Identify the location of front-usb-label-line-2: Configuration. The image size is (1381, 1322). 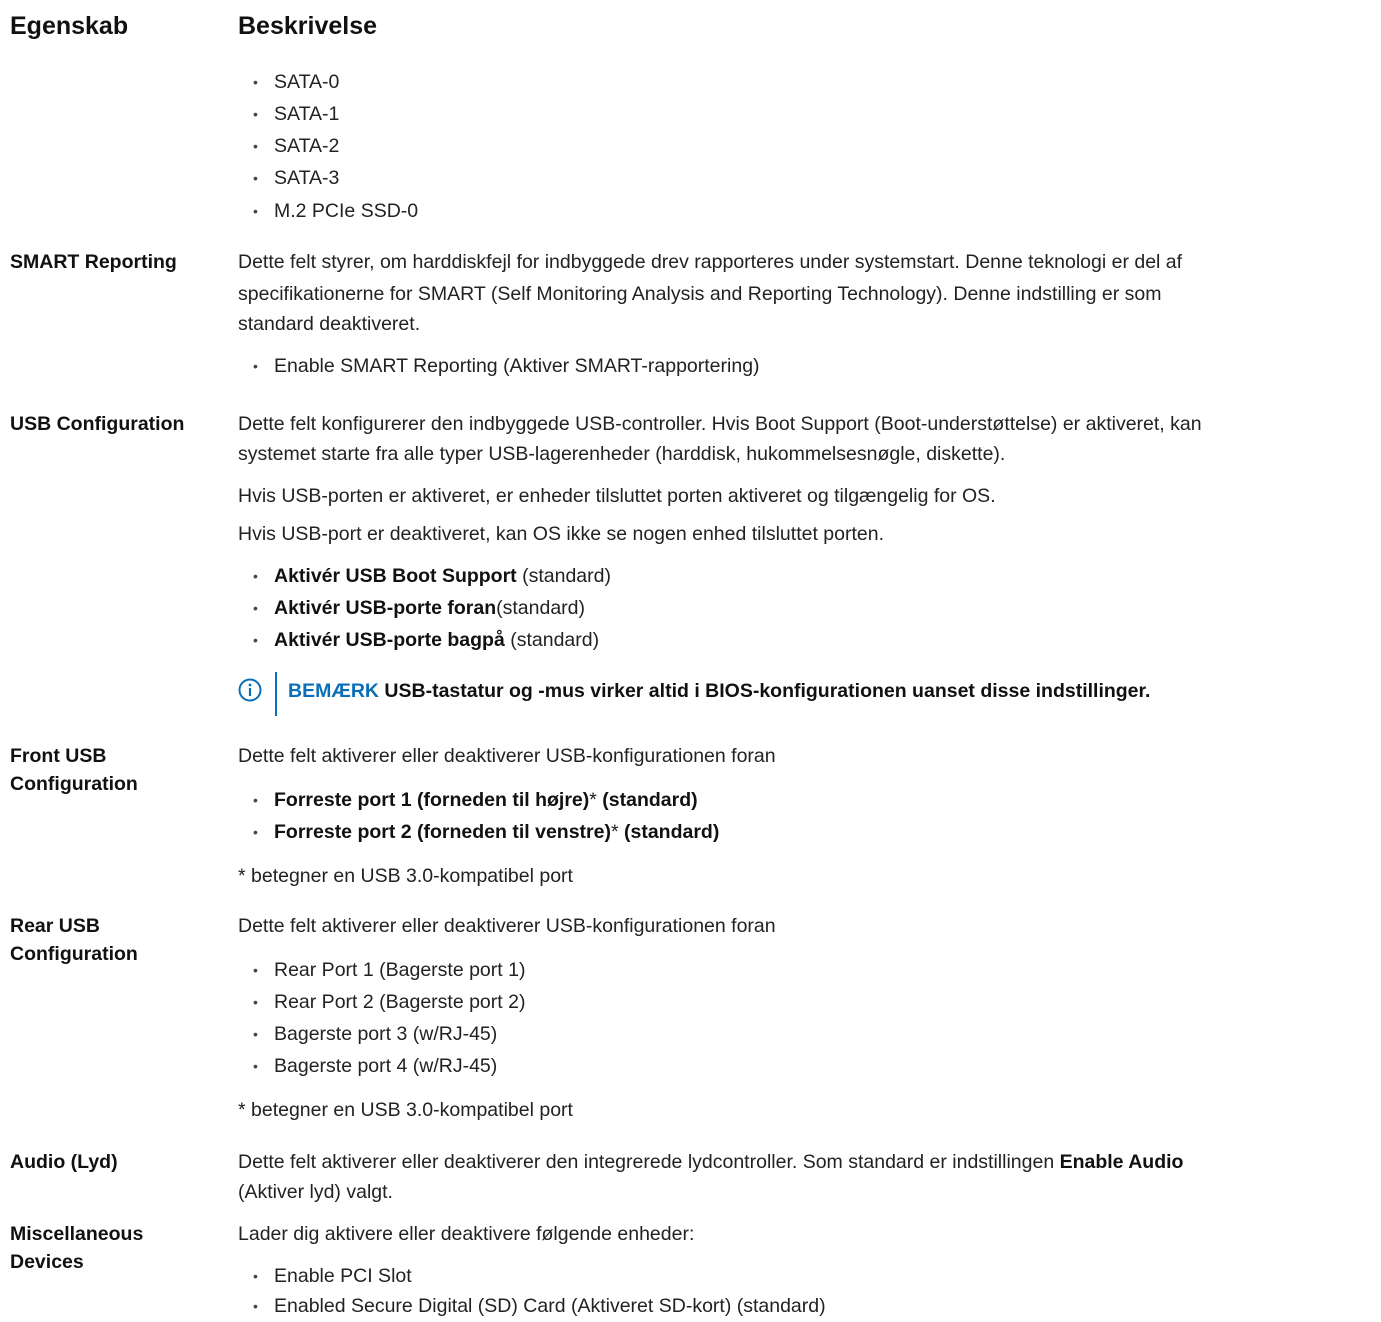
(74, 784).